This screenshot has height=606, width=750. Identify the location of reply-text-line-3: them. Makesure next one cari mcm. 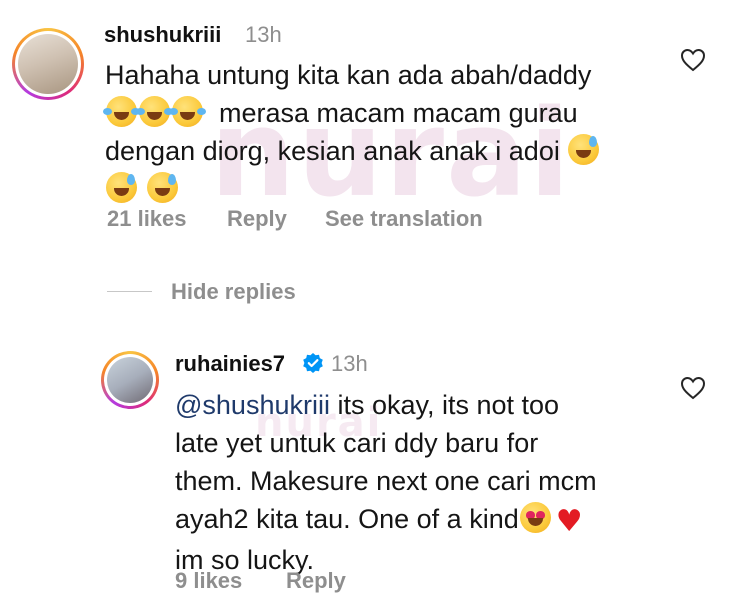
(386, 481).